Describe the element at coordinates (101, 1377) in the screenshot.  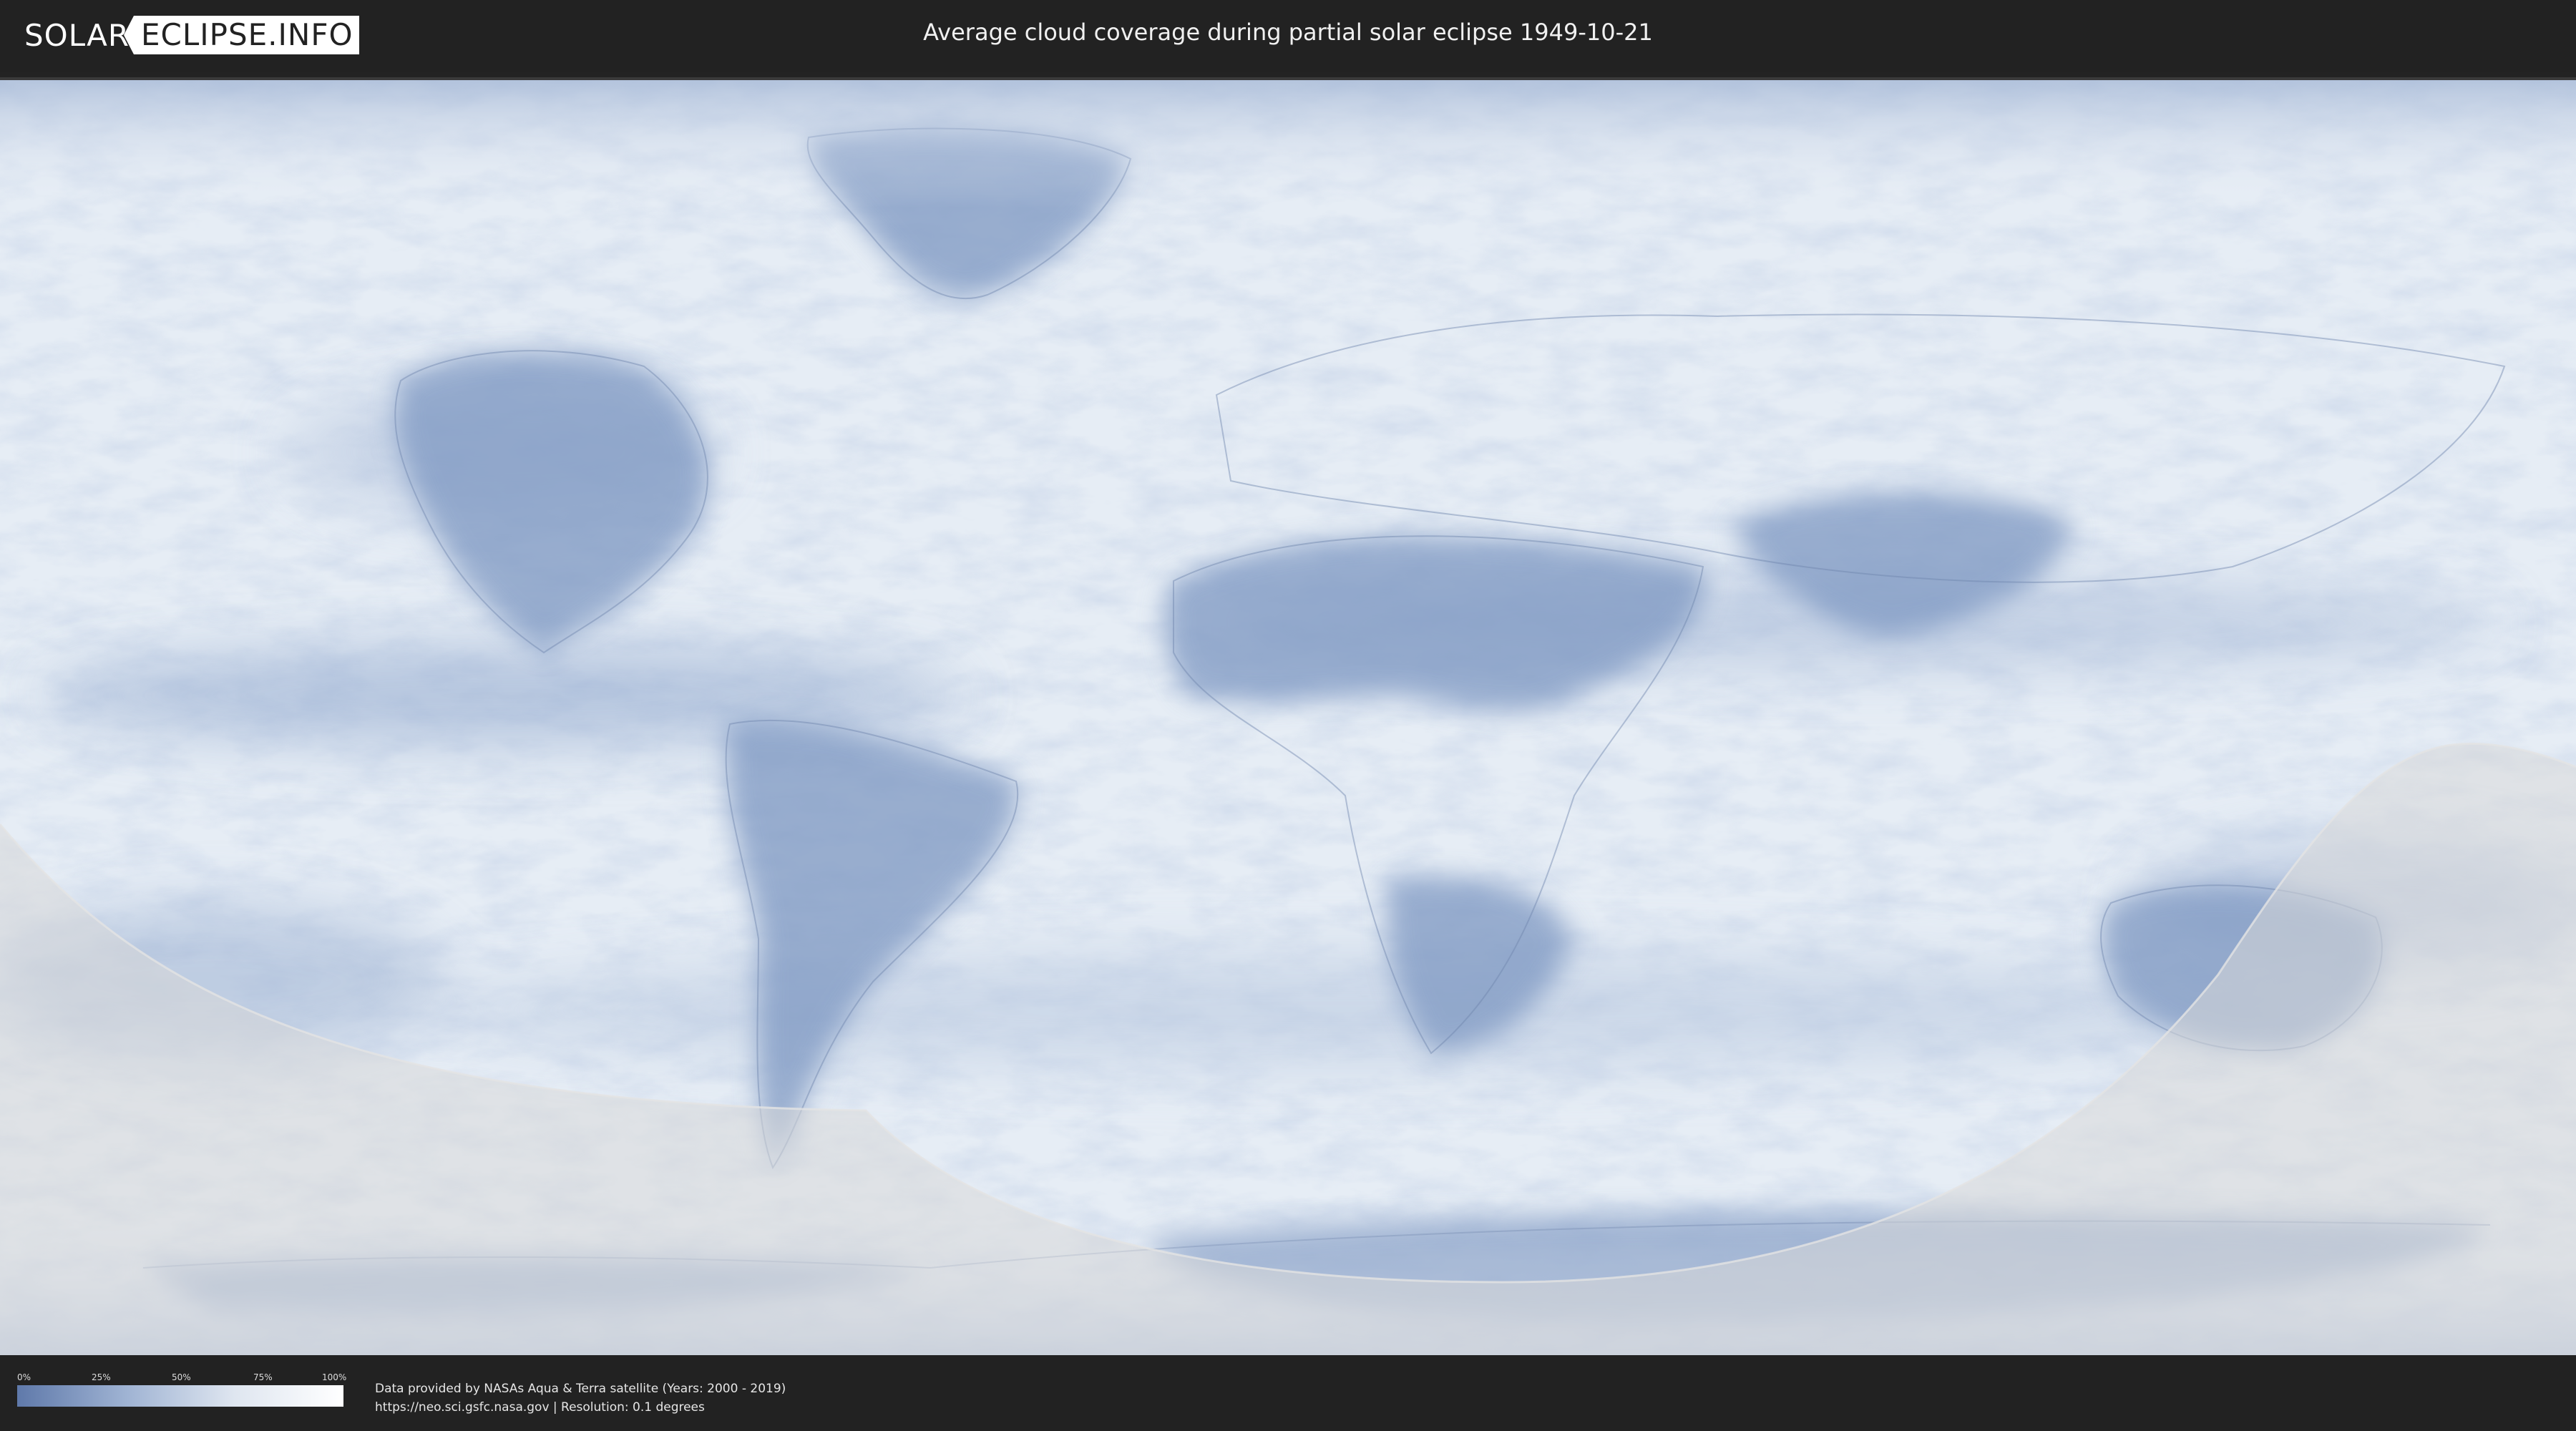
I see `legend-tick-25: 25%` at that location.